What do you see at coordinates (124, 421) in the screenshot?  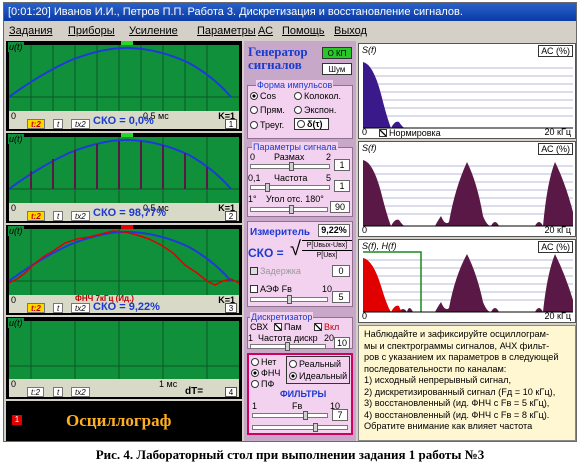 I see `osc-footer: 1 Осциллограф` at bounding box center [124, 421].